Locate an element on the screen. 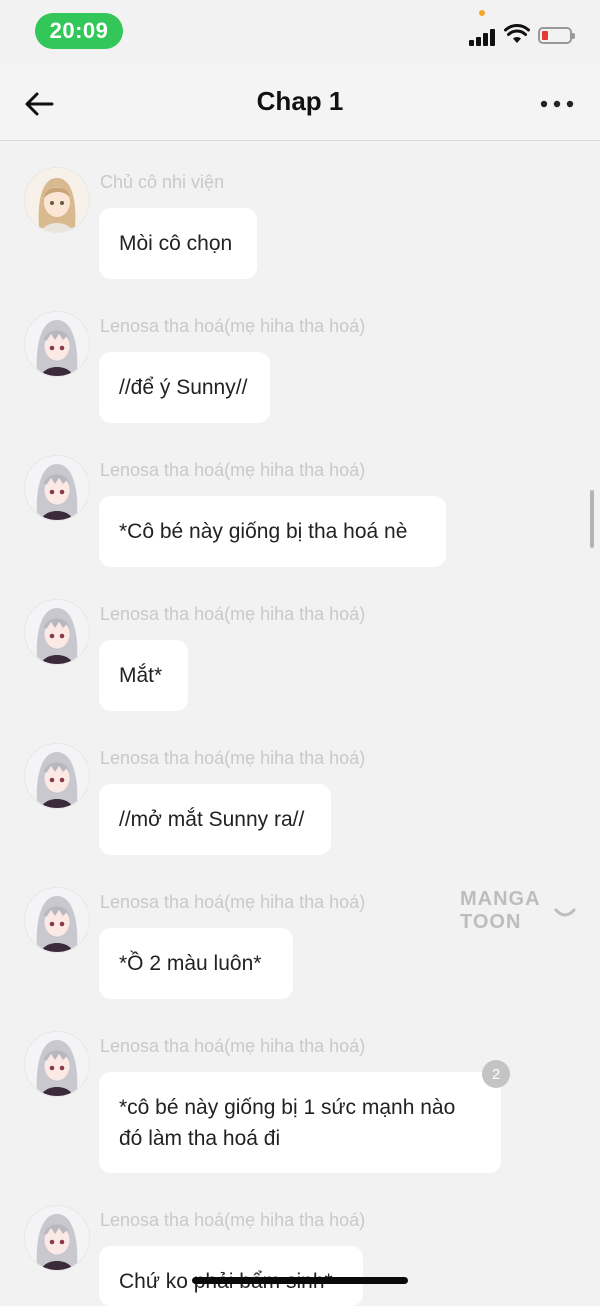 The height and width of the screenshot is (1306, 600). message-bubble: Mòi cô chọn is located at coordinates (178, 243).